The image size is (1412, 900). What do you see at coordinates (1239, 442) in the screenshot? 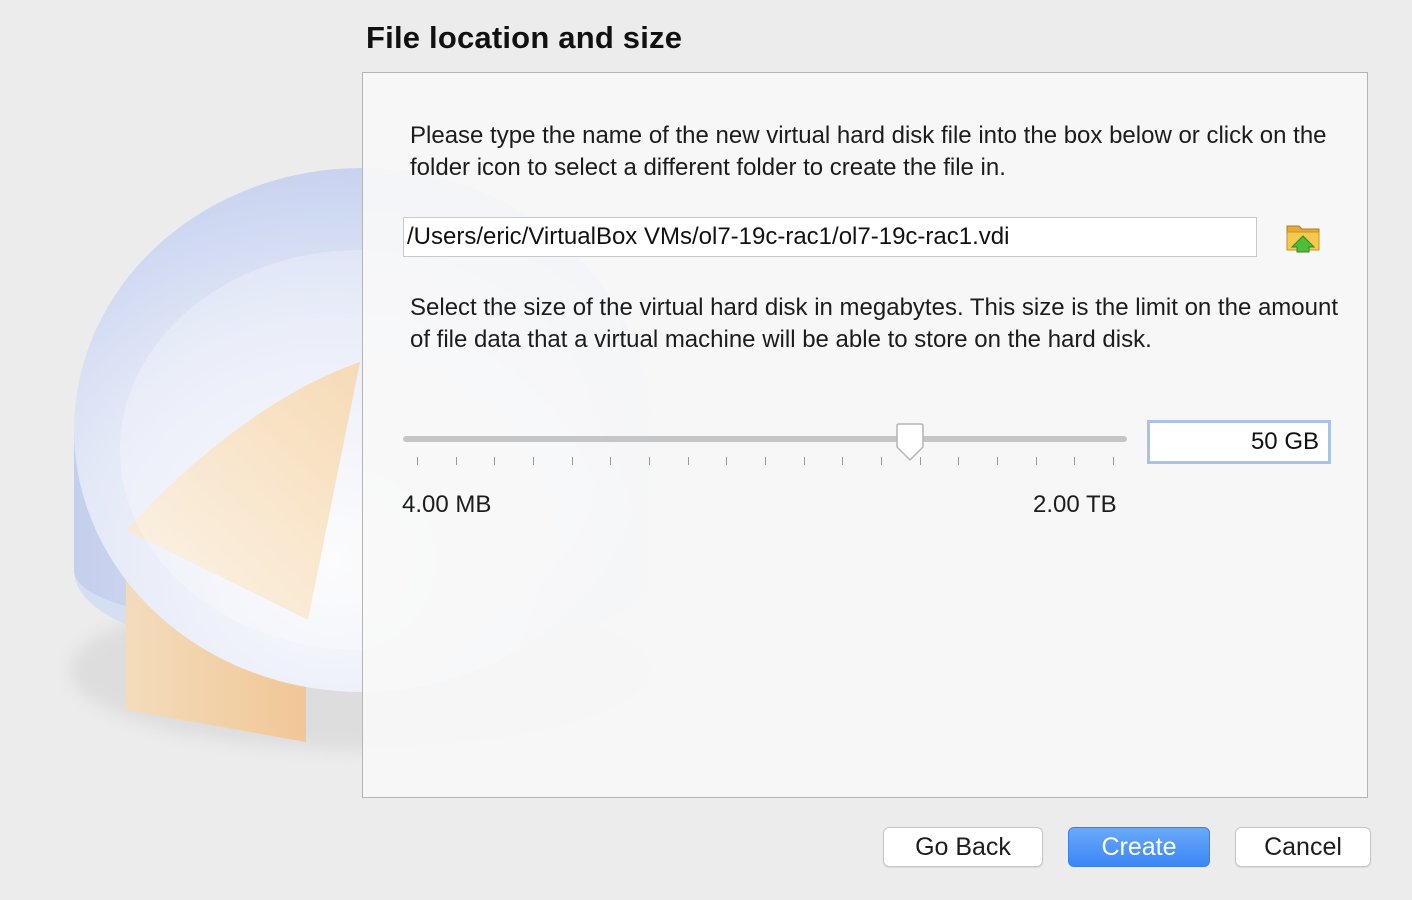
I see `disk-size-input` at bounding box center [1239, 442].